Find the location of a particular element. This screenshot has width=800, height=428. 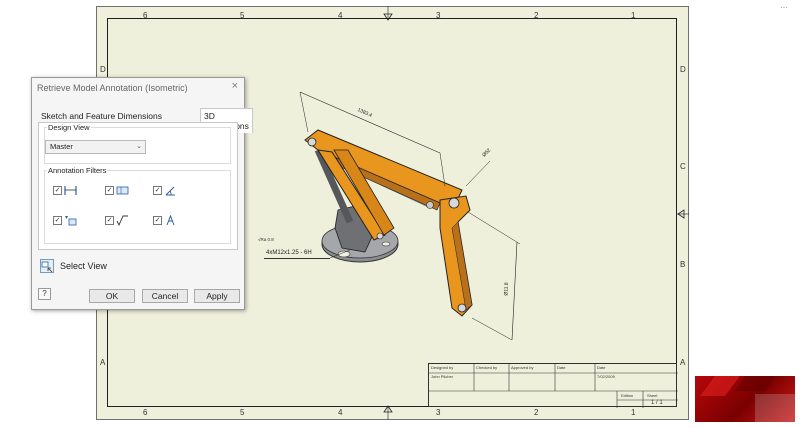

filter-datum-target: ✓ is located at coordinates (165, 220).